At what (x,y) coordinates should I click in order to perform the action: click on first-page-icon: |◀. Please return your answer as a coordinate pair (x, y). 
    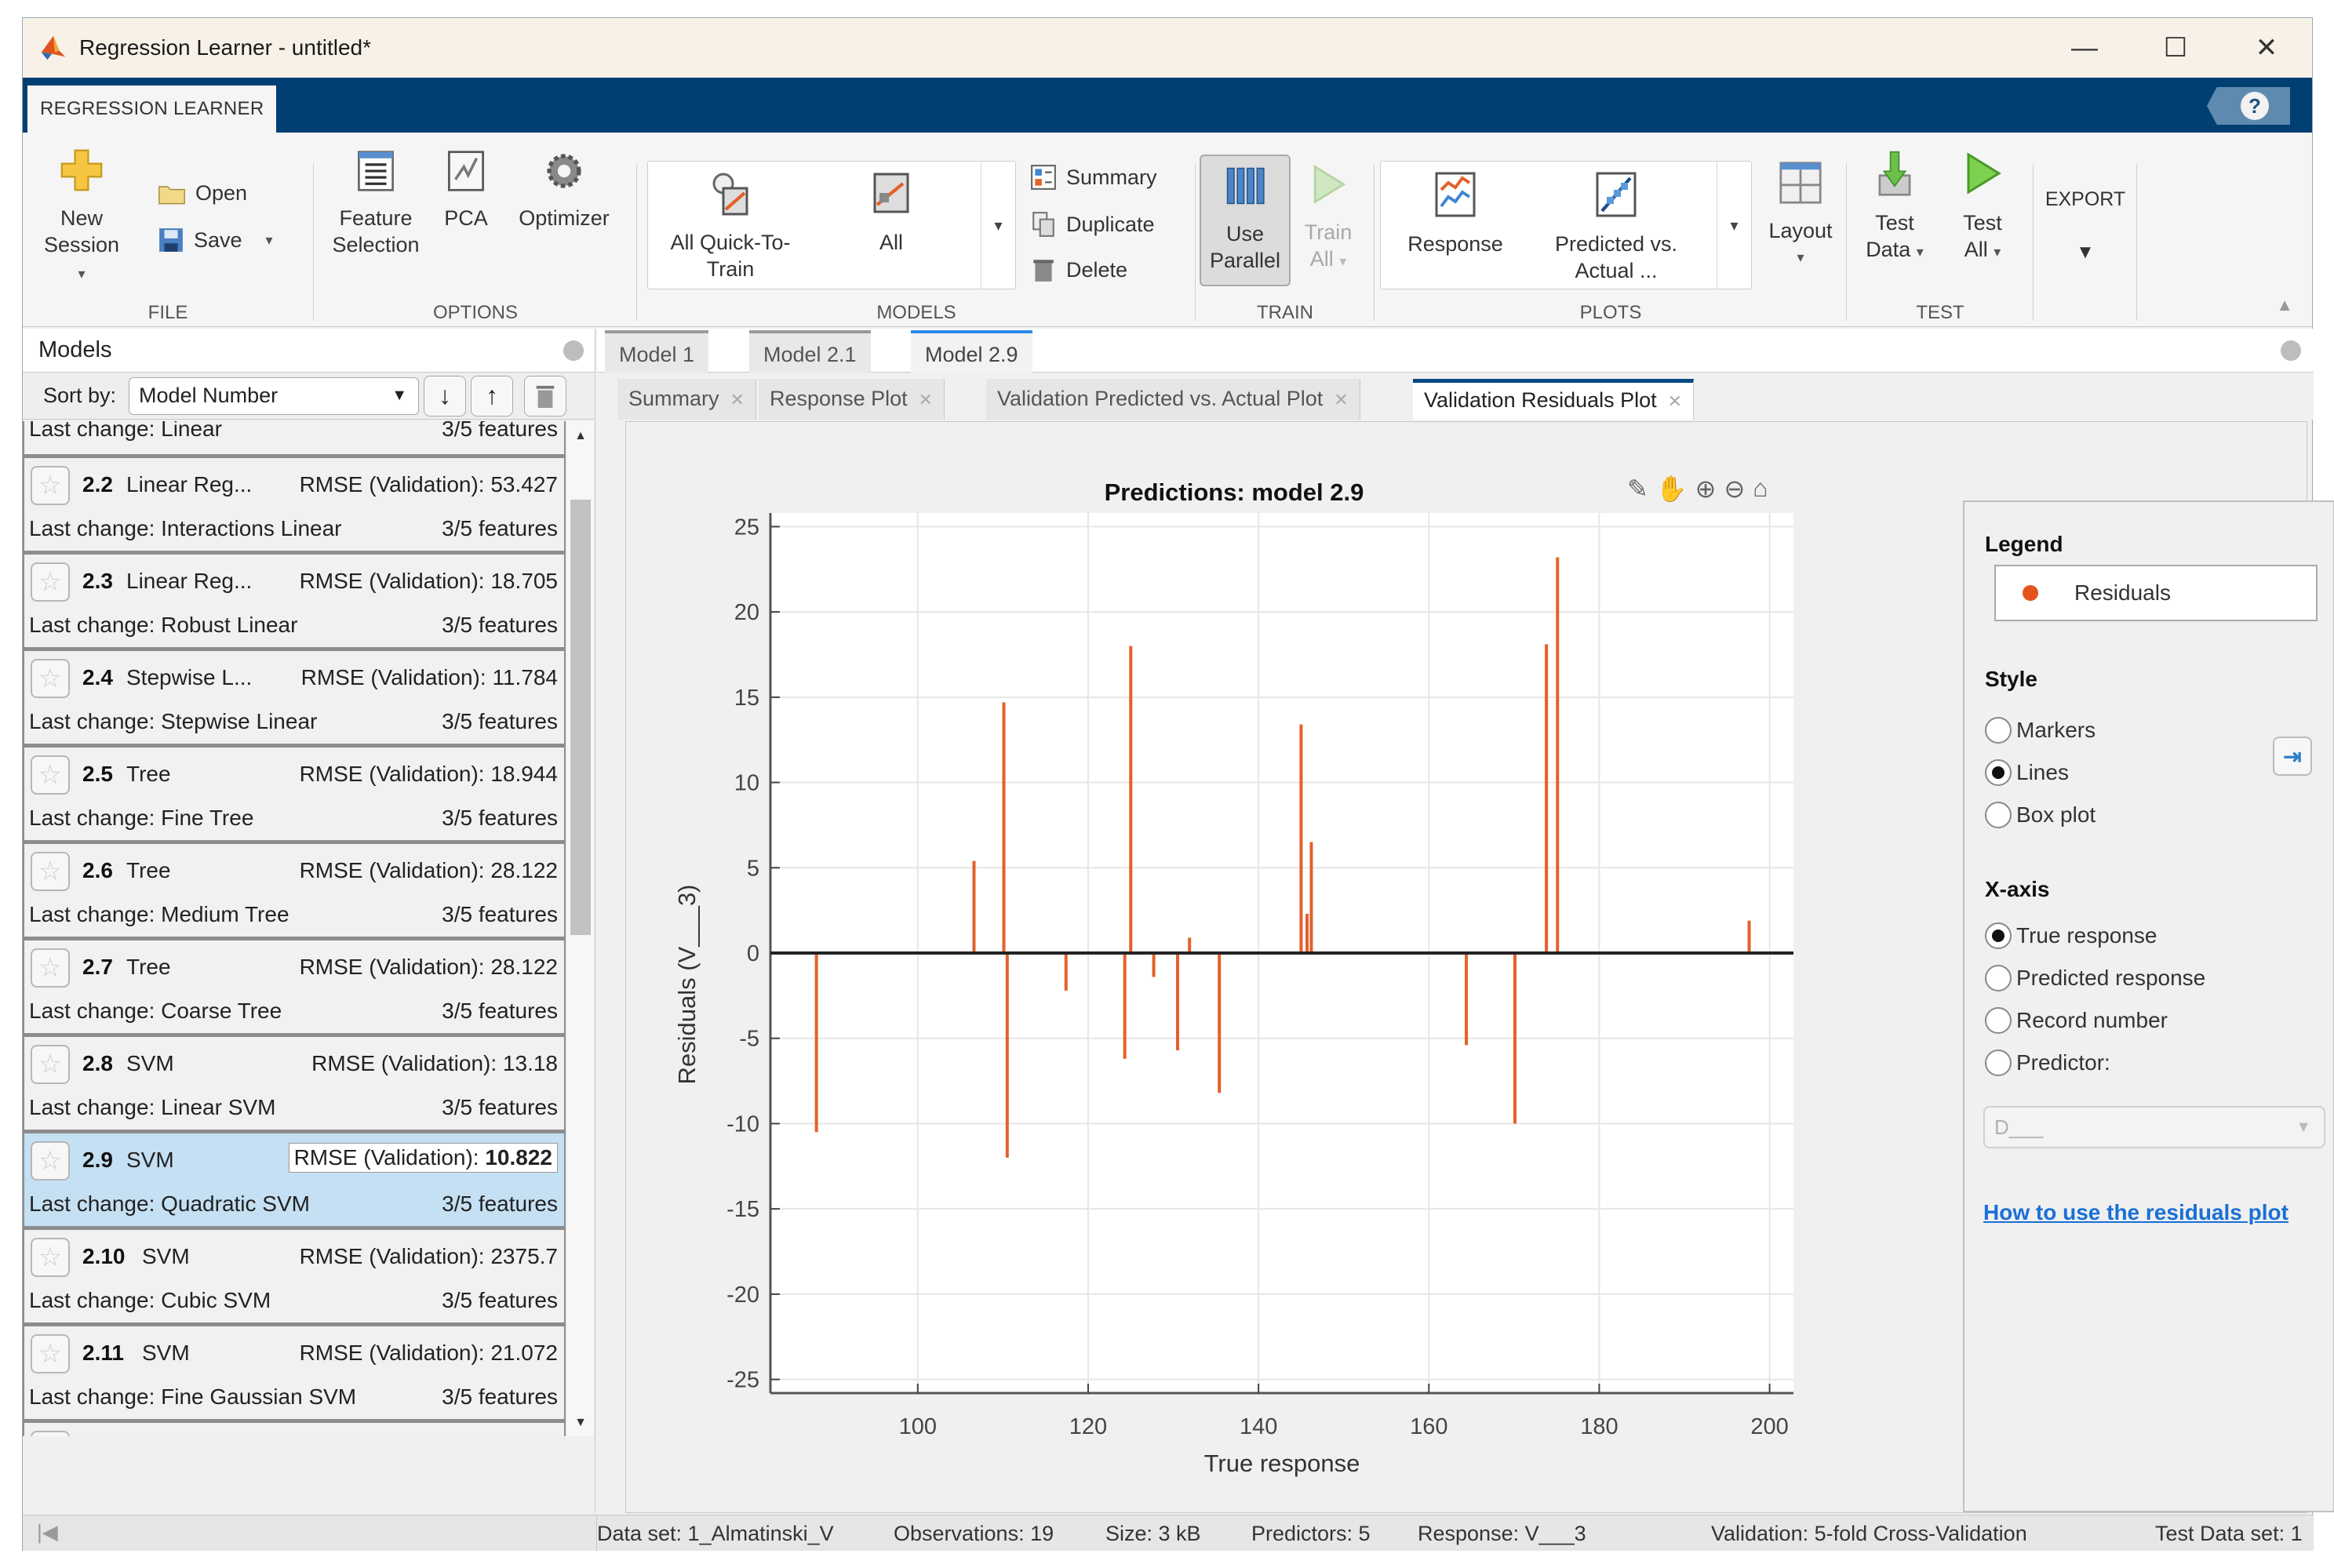
    Looking at the image, I should click on (47, 1532).